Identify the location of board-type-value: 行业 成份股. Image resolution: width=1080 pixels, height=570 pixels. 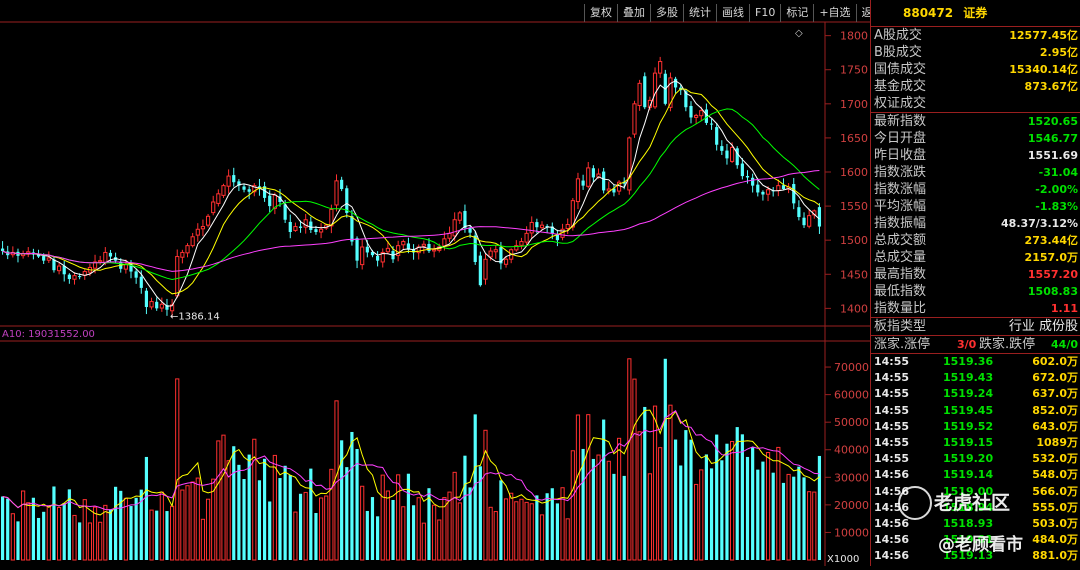
(1043, 326).